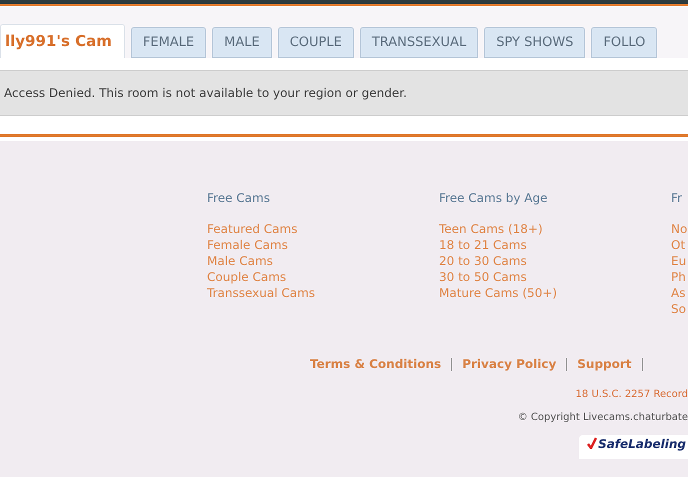 The image size is (688, 477). I want to click on records-note: 18 U.S.C. 2257 Record, so click(632, 395).